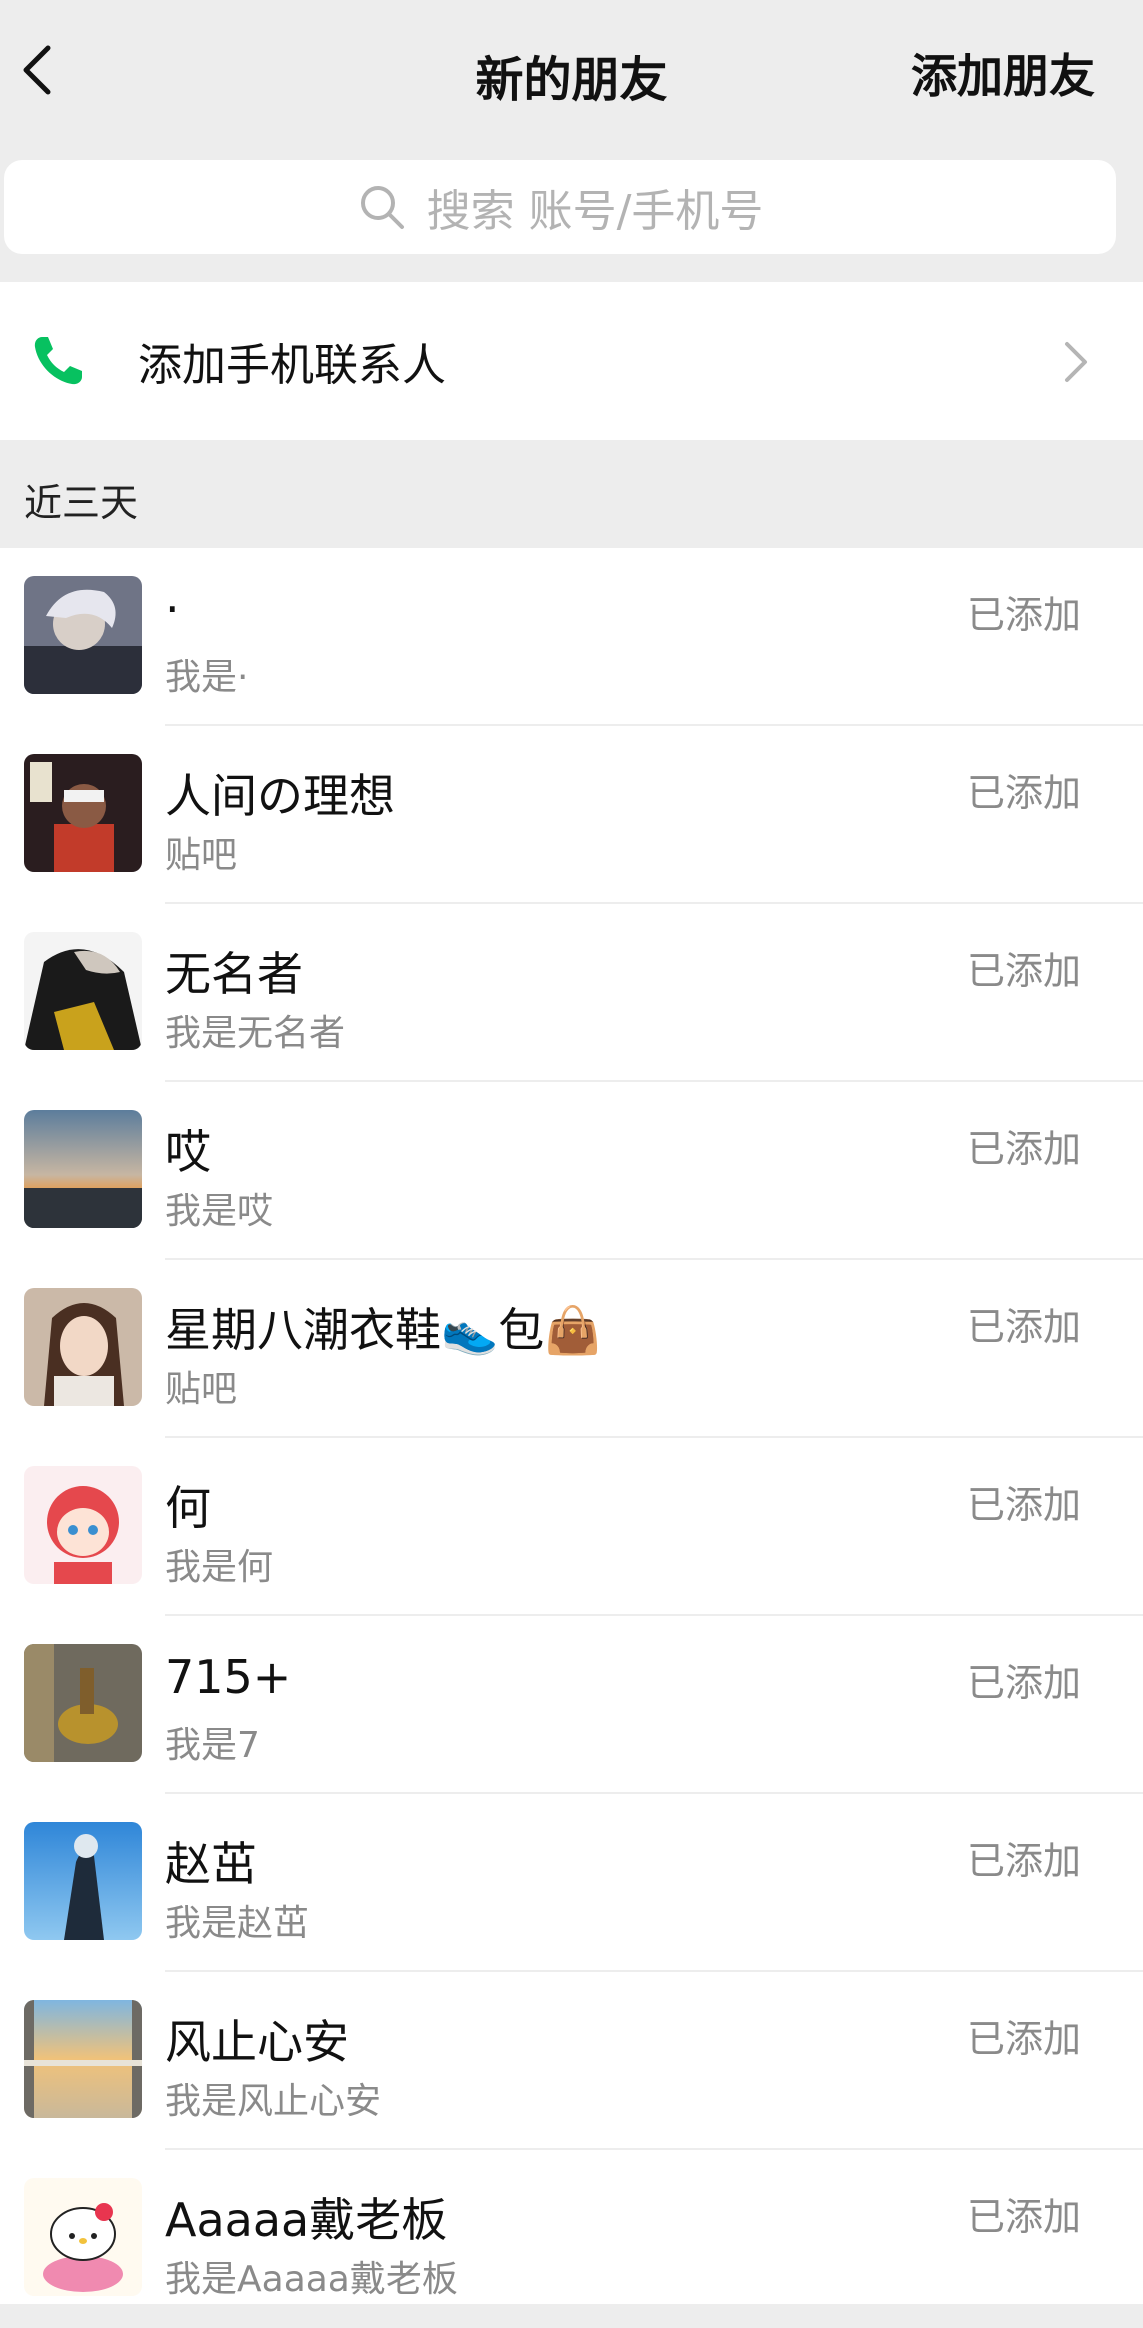 The height and width of the screenshot is (2328, 1143). I want to click on add-phone-contacts-row: 添加手机联系人, so click(571, 361).